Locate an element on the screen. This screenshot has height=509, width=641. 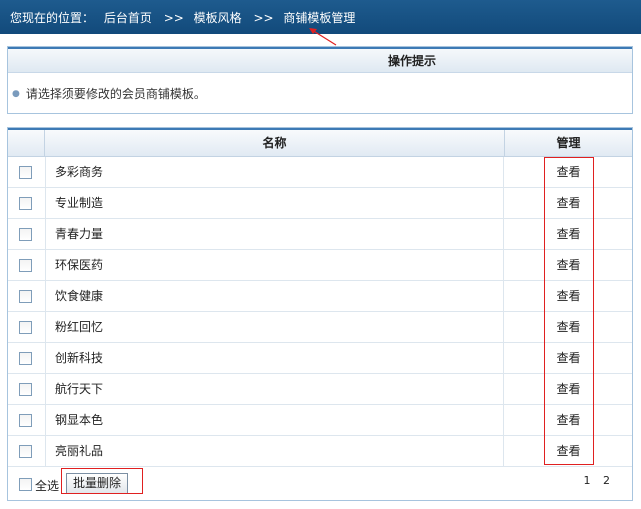
template-name: 钢显本色 is located at coordinates (274, 420).